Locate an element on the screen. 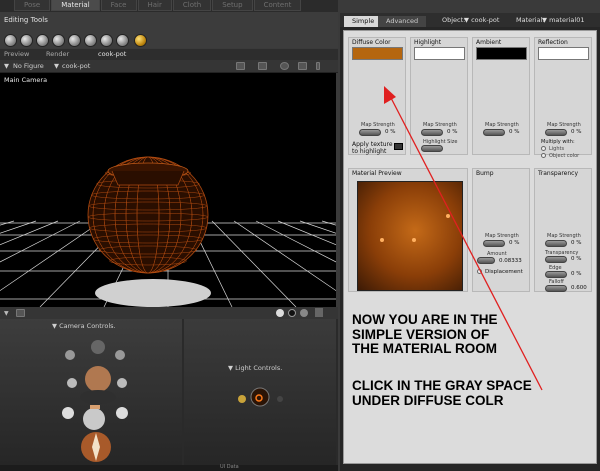 The width and height of the screenshot is (600, 471). room-tab-content: Content is located at coordinates (277, 5).